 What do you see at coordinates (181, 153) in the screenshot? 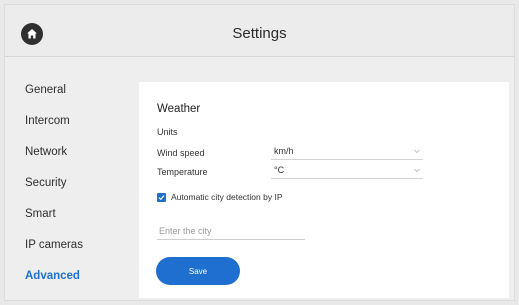
I see `wind-speed-label: Wind speed` at bounding box center [181, 153].